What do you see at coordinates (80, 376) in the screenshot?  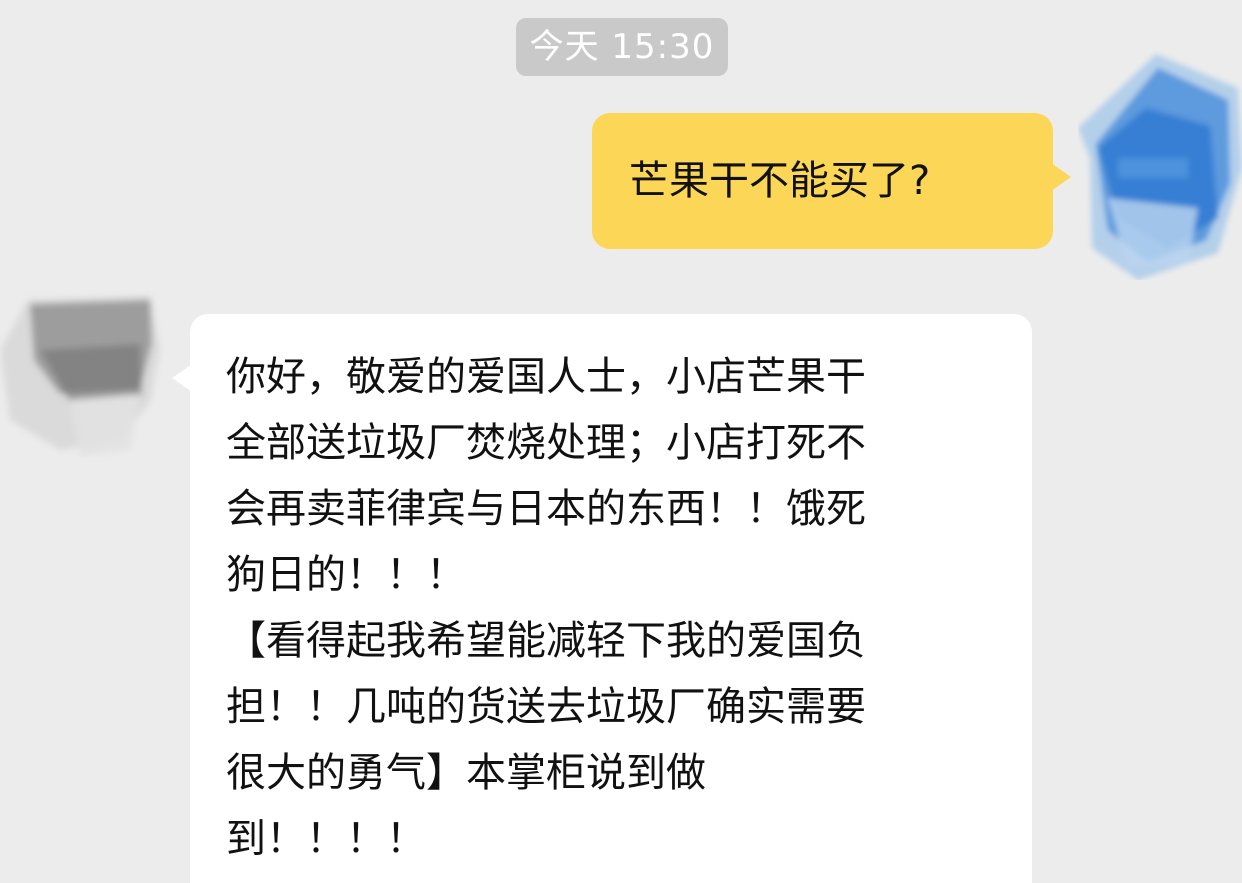 I see `blurred-gray-avatar-icon` at bounding box center [80, 376].